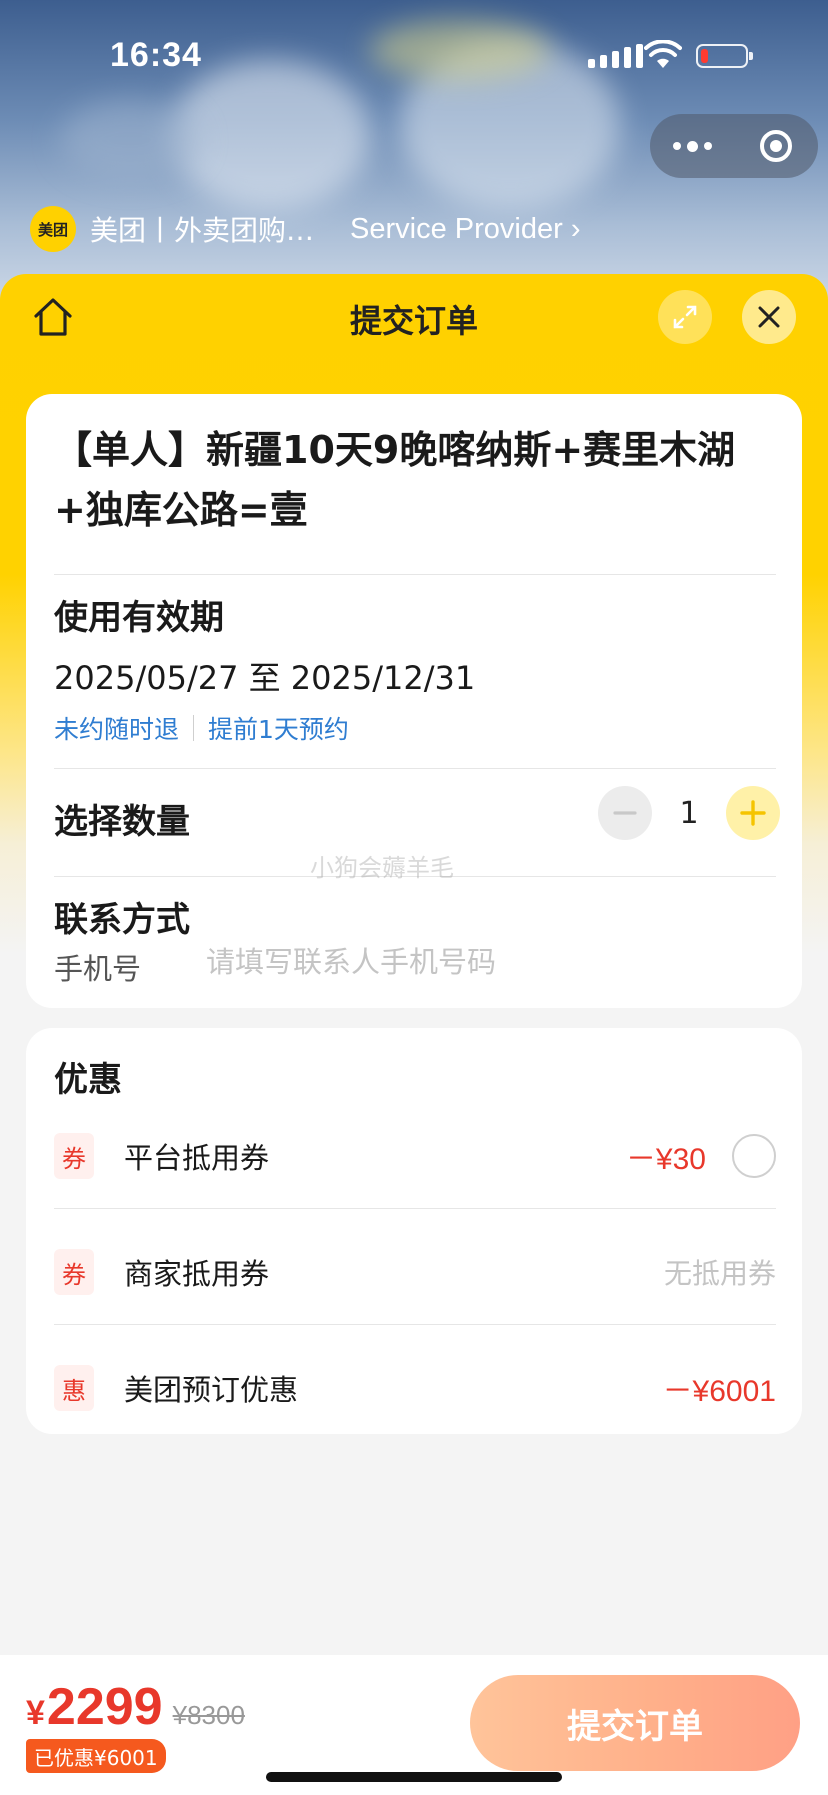 Image resolution: width=828 pixels, height=1795 pixels. What do you see at coordinates (208, 1715) in the screenshot?
I see `original-price: ¥8300` at bounding box center [208, 1715].